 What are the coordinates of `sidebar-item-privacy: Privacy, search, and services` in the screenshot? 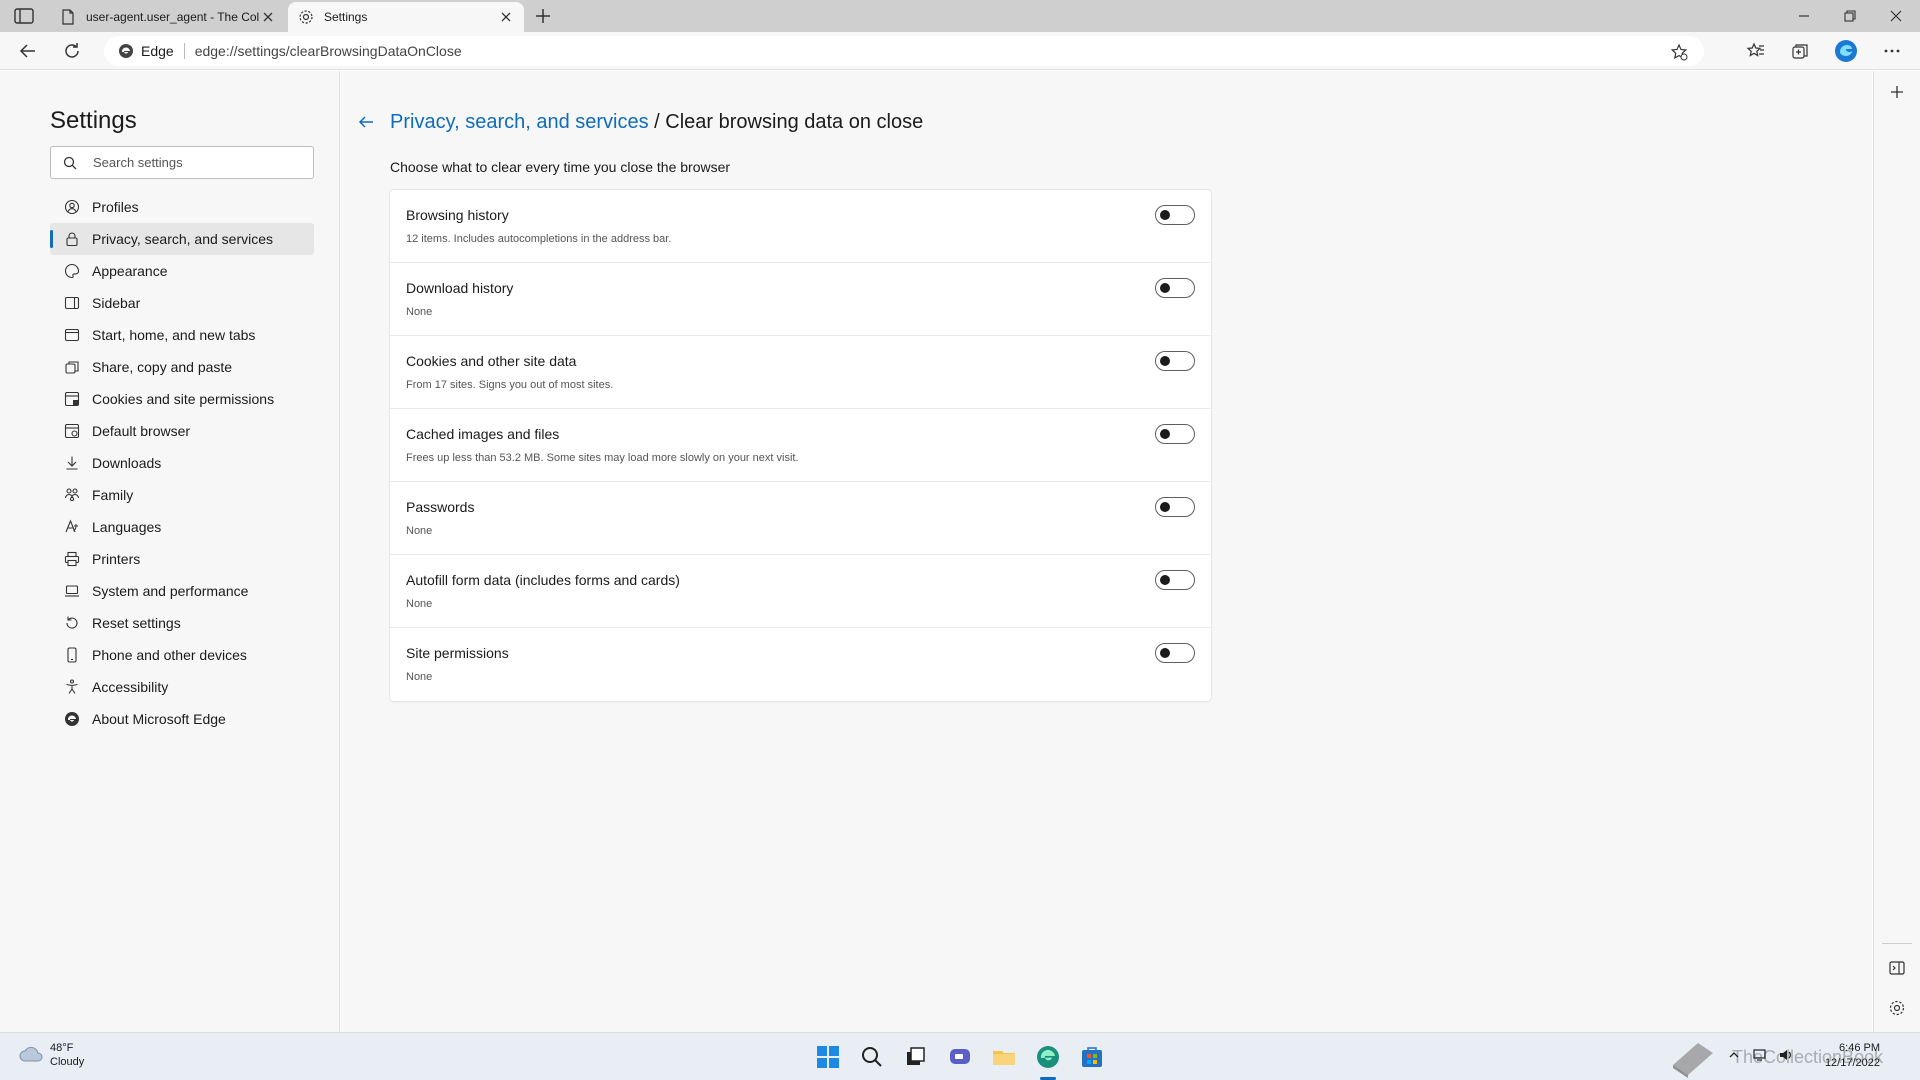 It's located at (182, 239).